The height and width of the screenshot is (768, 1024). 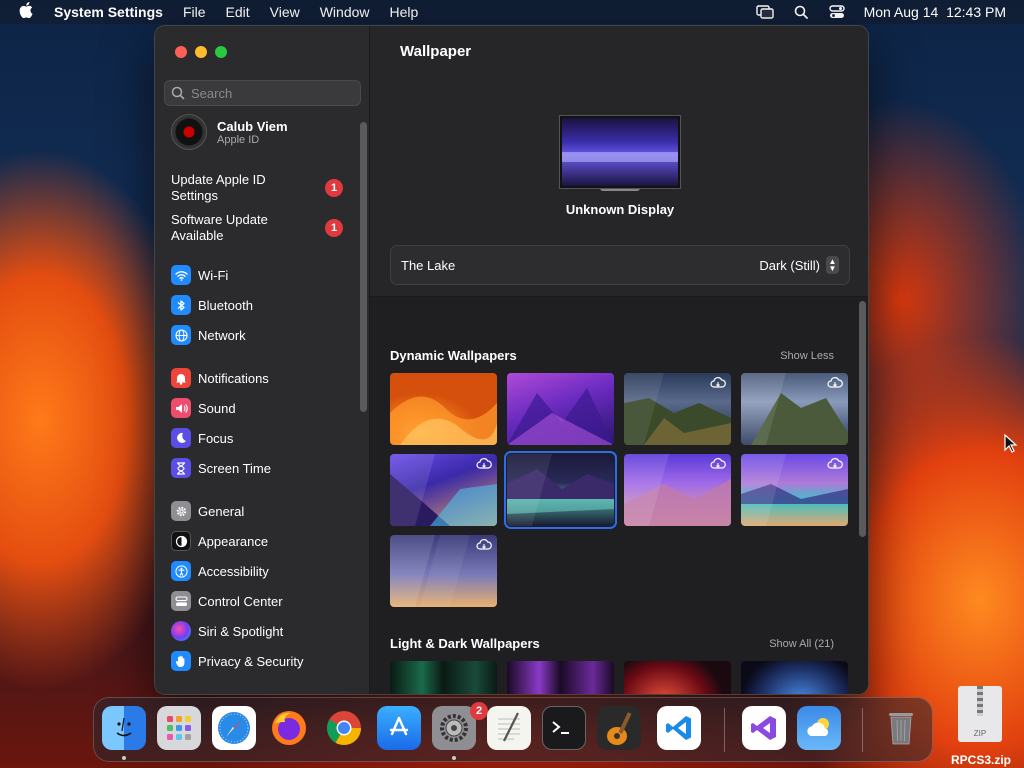 What do you see at coordinates (26, 12) in the screenshot?
I see `apple-menu-icon` at bounding box center [26, 12].